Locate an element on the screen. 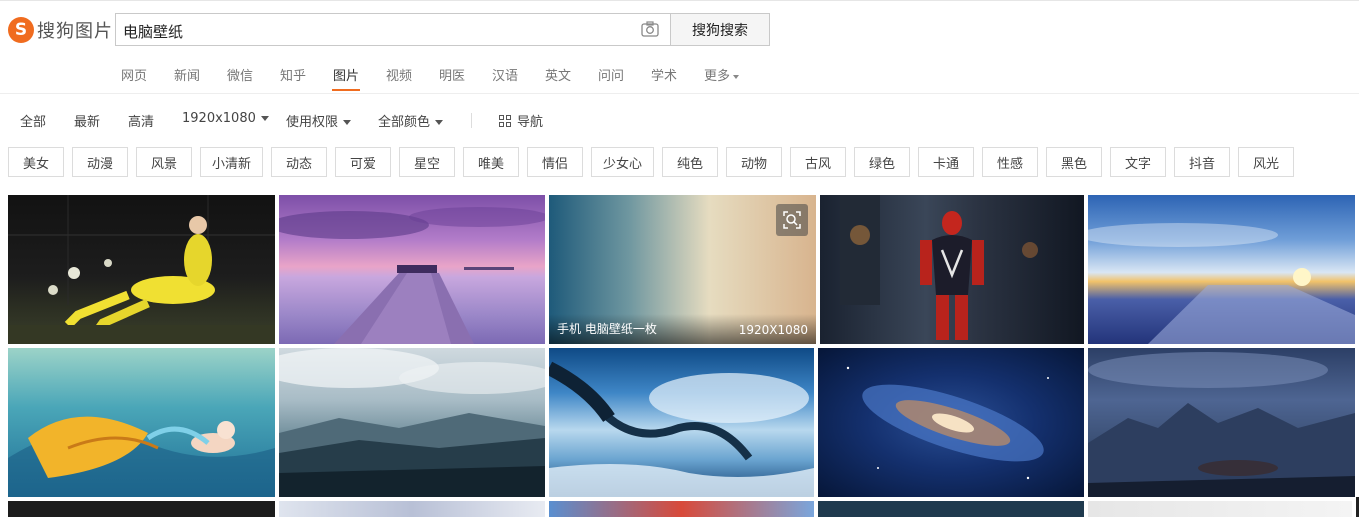 Image resolution: width=1359 pixels, height=517 pixels. tag-item: 动物 is located at coordinates (754, 162).